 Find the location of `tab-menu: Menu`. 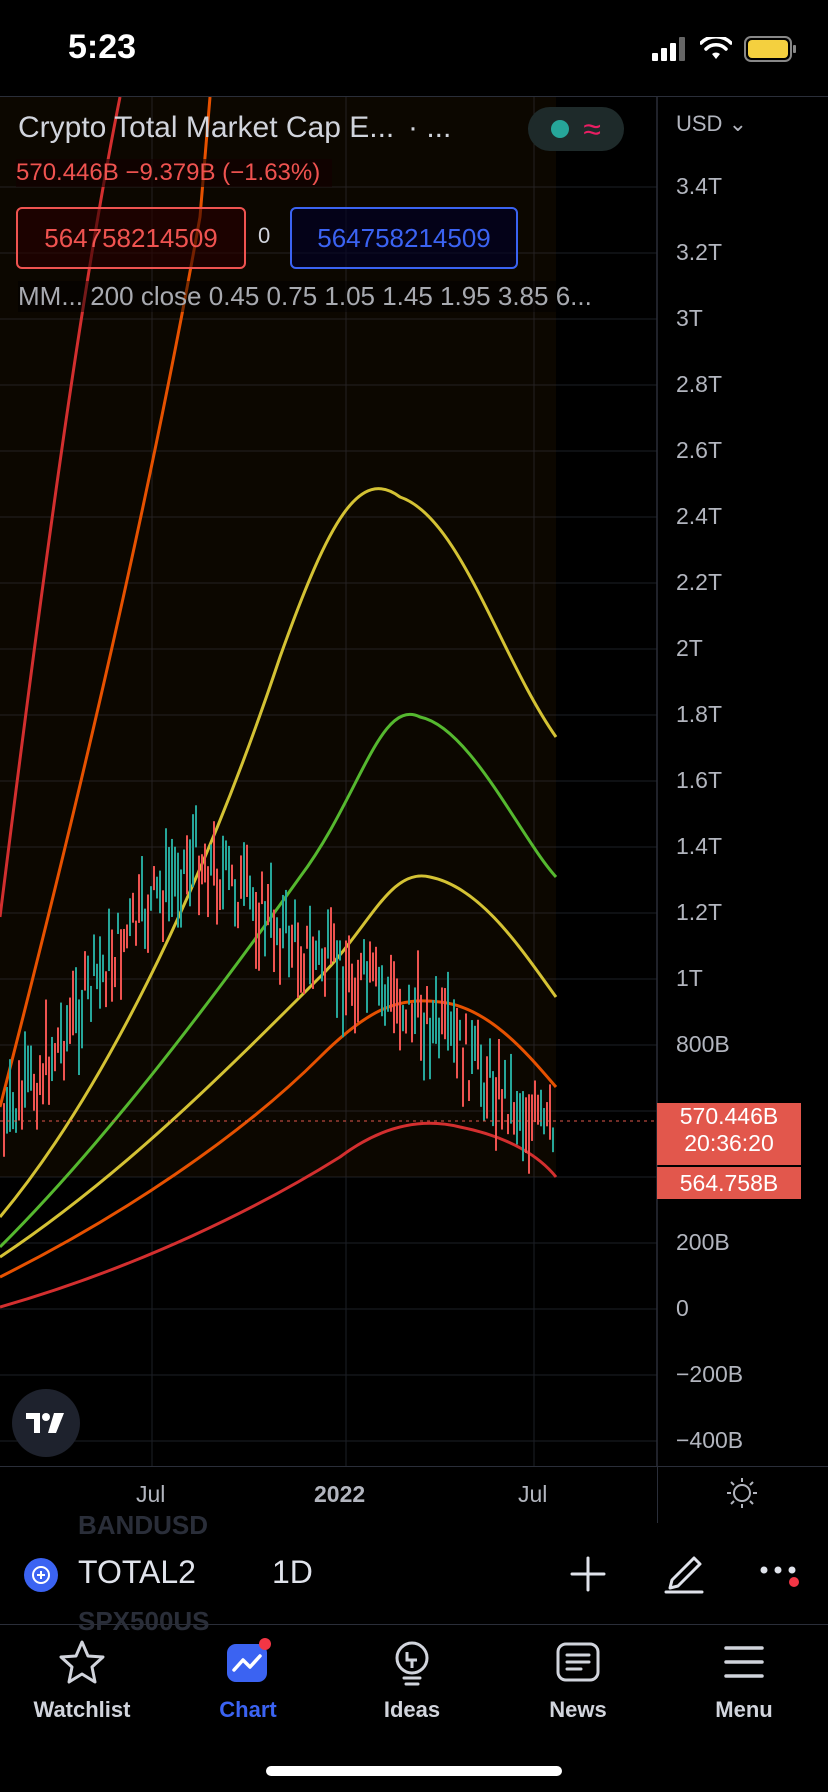

tab-menu: Menu is located at coordinates (744, 1680).